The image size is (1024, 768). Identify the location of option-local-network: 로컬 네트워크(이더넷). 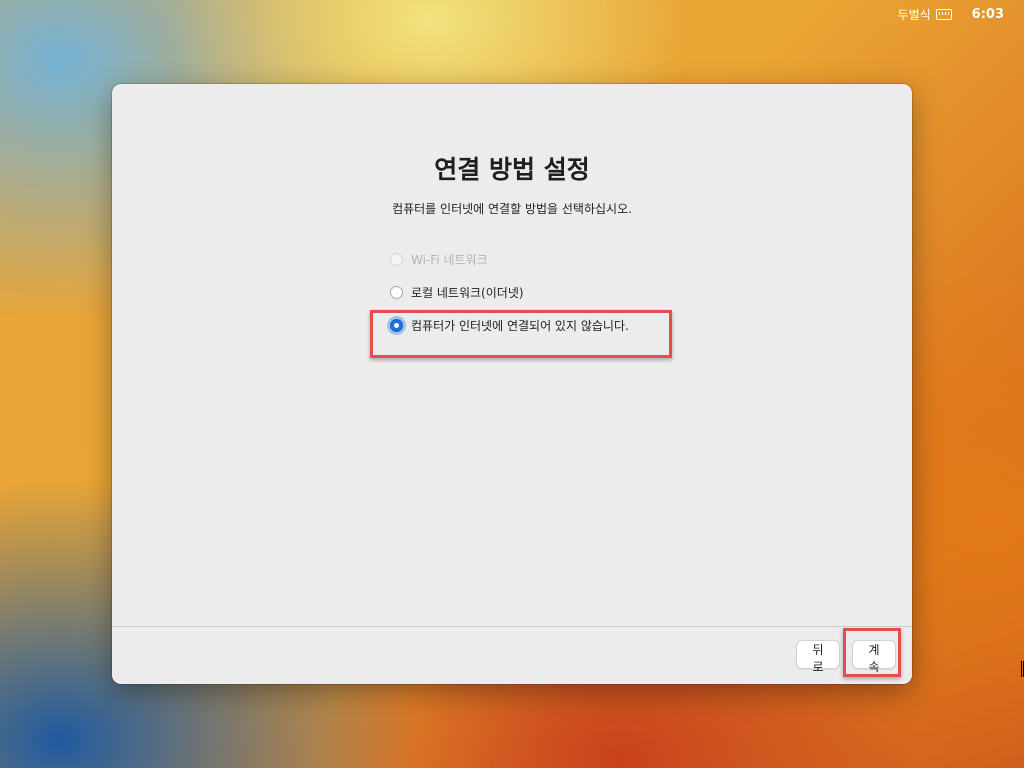
(509, 292).